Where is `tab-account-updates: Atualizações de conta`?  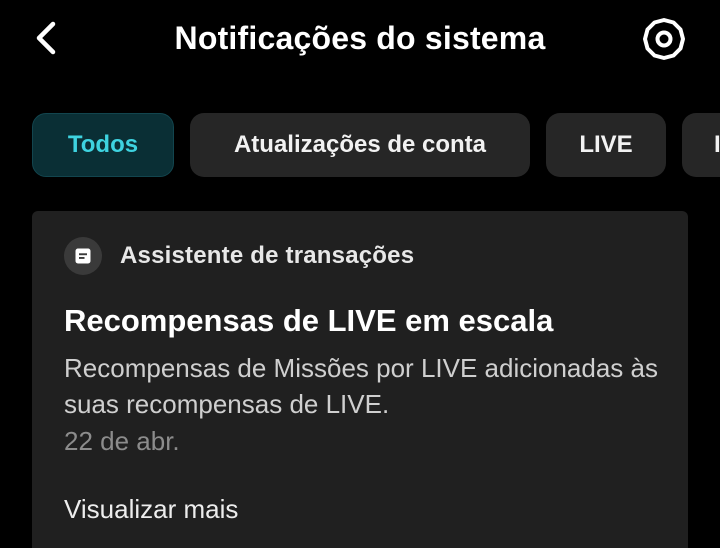
tab-account-updates: Atualizações de conta is located at coordinates (360, 145).